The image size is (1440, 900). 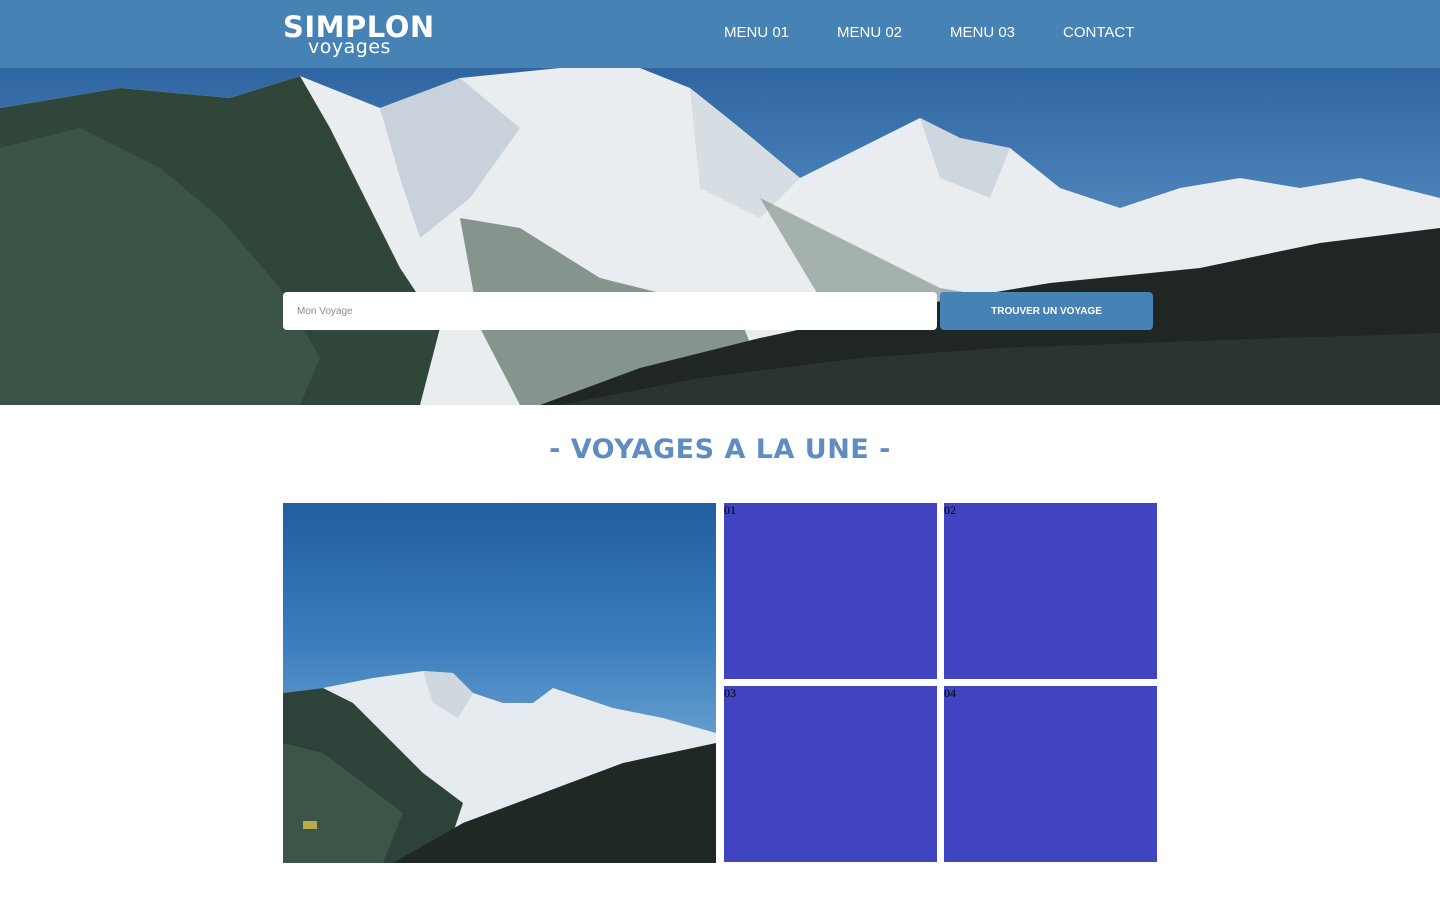 What do you see at coordinates (1050, 591) in the screenshot?
I see `trip-tile: 02` at bounding box center [1050, 591].